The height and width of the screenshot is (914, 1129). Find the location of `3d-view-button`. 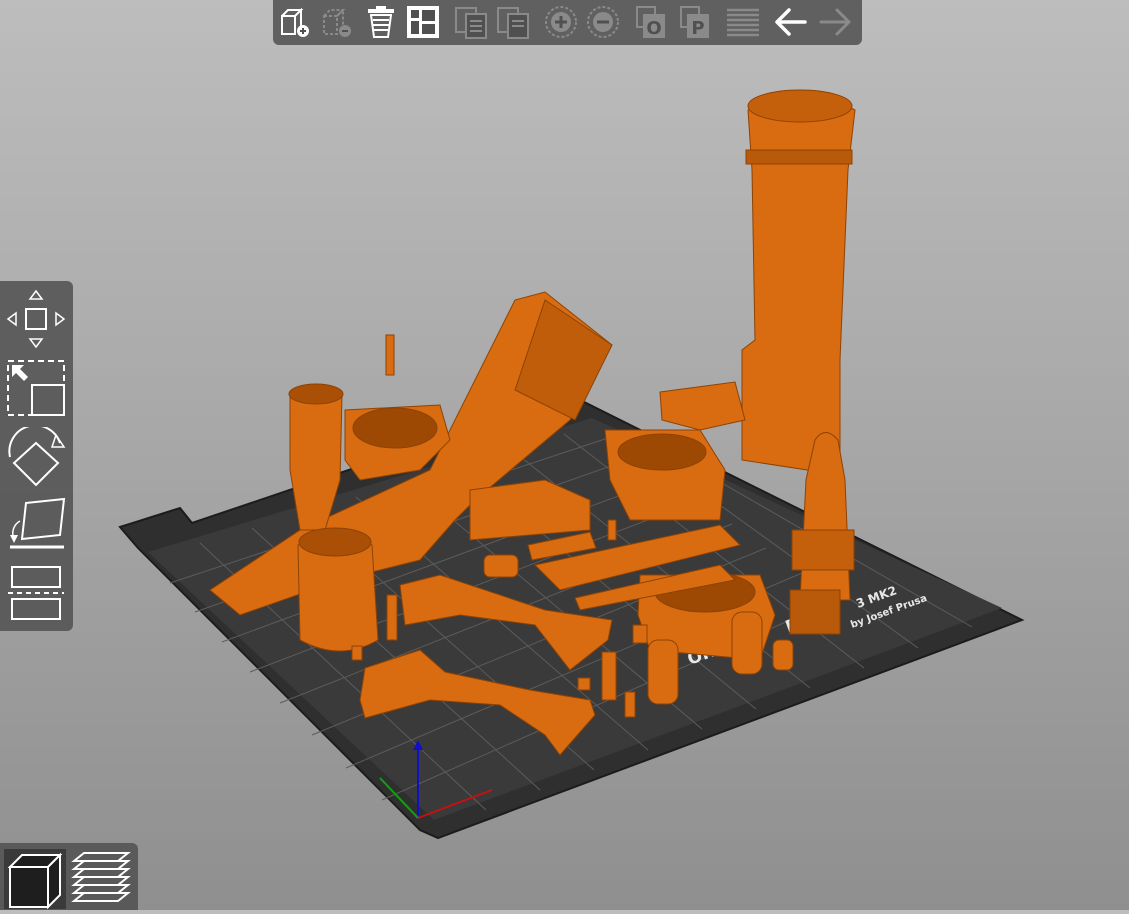

3d-view-button is located at coordinates (35, 879).